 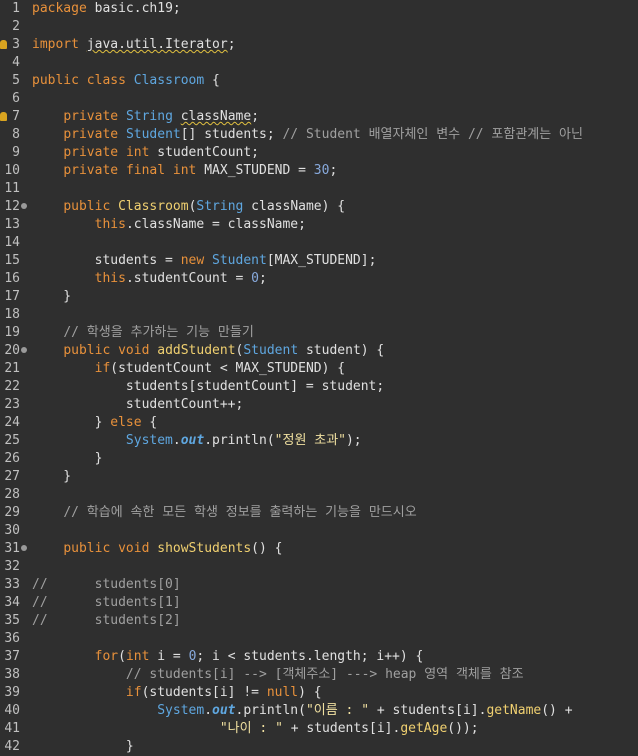 What do you see at coordinates (208, 387) in the screenshot?
I see `code-text: students[studentCount] = student;` at bounding box center [208, 387].